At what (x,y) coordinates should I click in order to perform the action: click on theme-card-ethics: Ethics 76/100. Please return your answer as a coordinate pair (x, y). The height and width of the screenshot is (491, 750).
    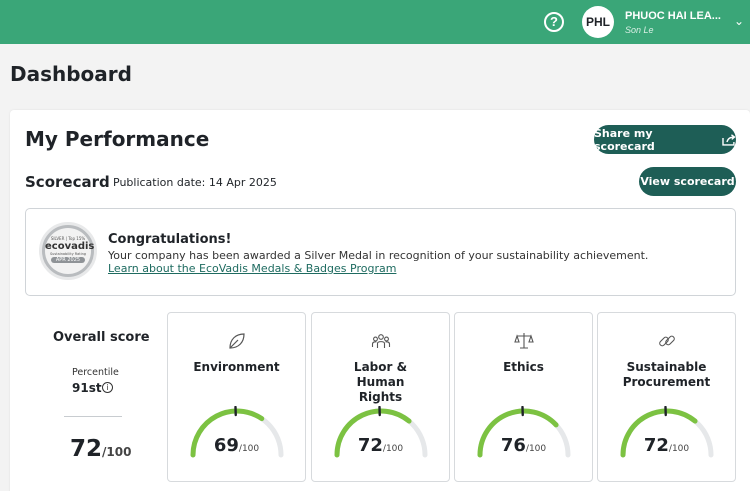
    Looking at the image, I should click on (523, 397).